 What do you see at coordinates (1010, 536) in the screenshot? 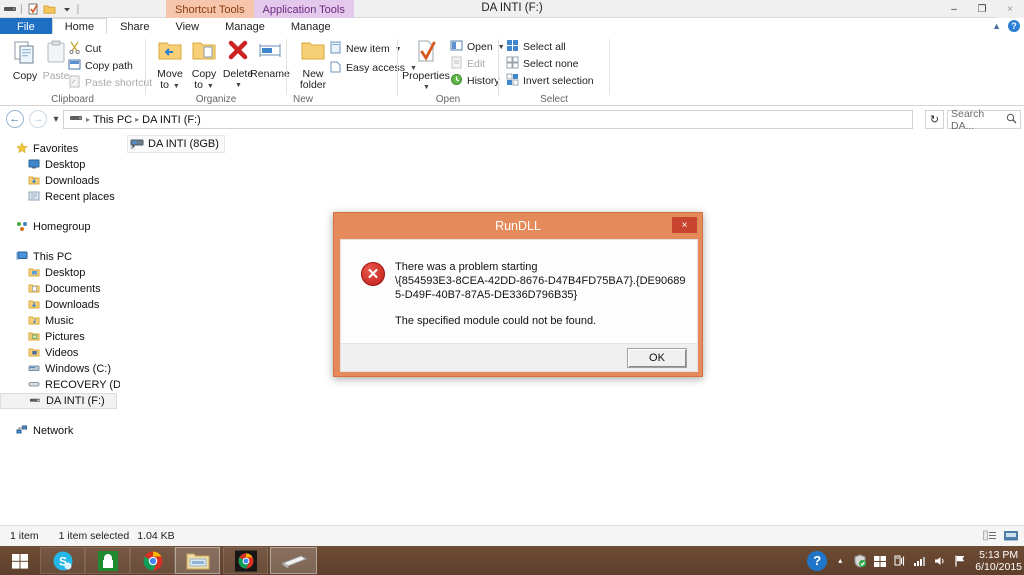
I see `large-icons-view-icon` at bounding box center [1010, 536].